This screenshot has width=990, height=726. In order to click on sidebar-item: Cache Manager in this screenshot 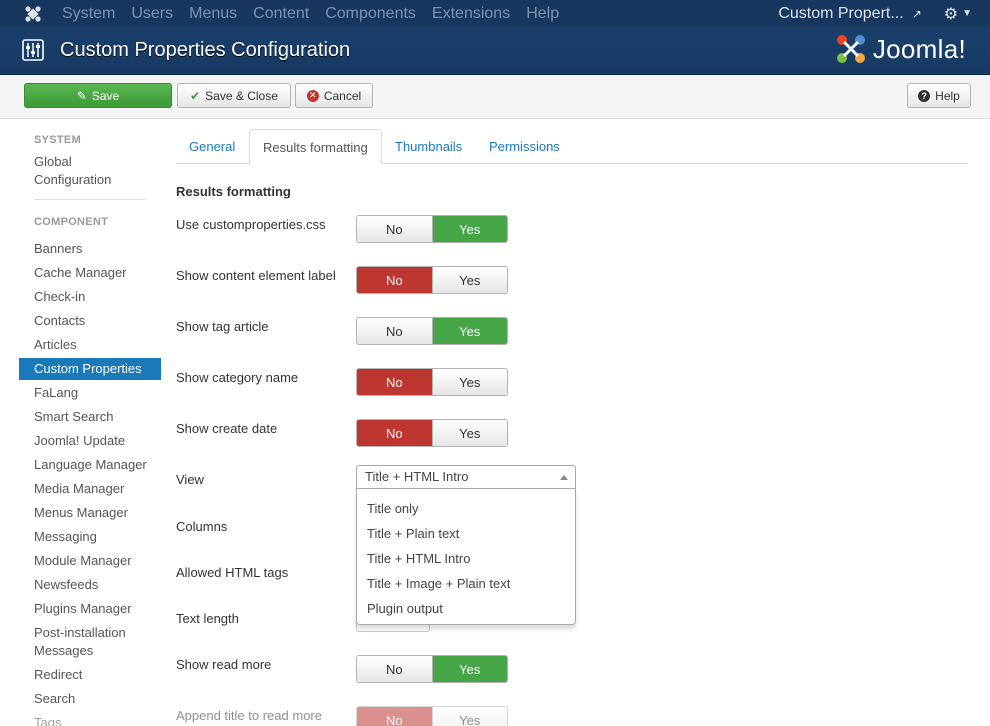, I will do `click(90, 273)`.